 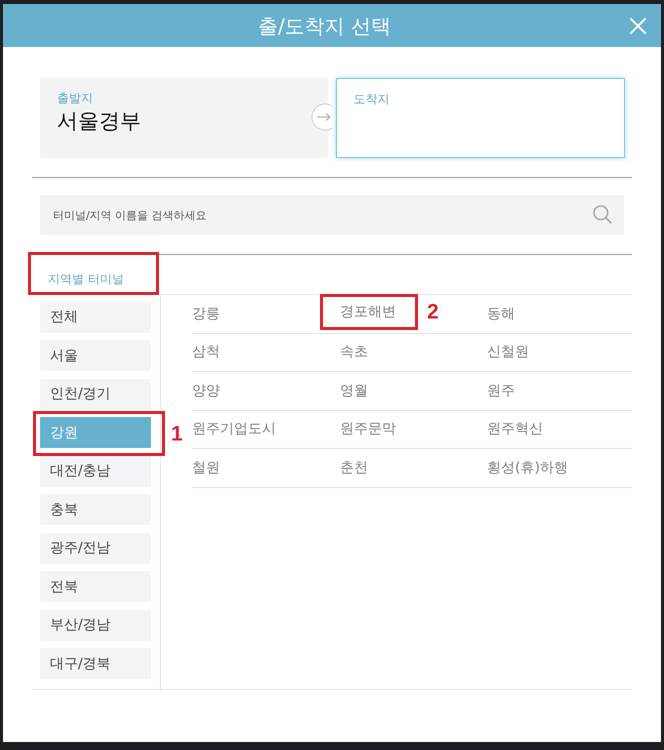 What do you see at coordinates (99, 121) in the screenshot?
I see `departure-value: 서울경부` at bounding box center [99, 121].